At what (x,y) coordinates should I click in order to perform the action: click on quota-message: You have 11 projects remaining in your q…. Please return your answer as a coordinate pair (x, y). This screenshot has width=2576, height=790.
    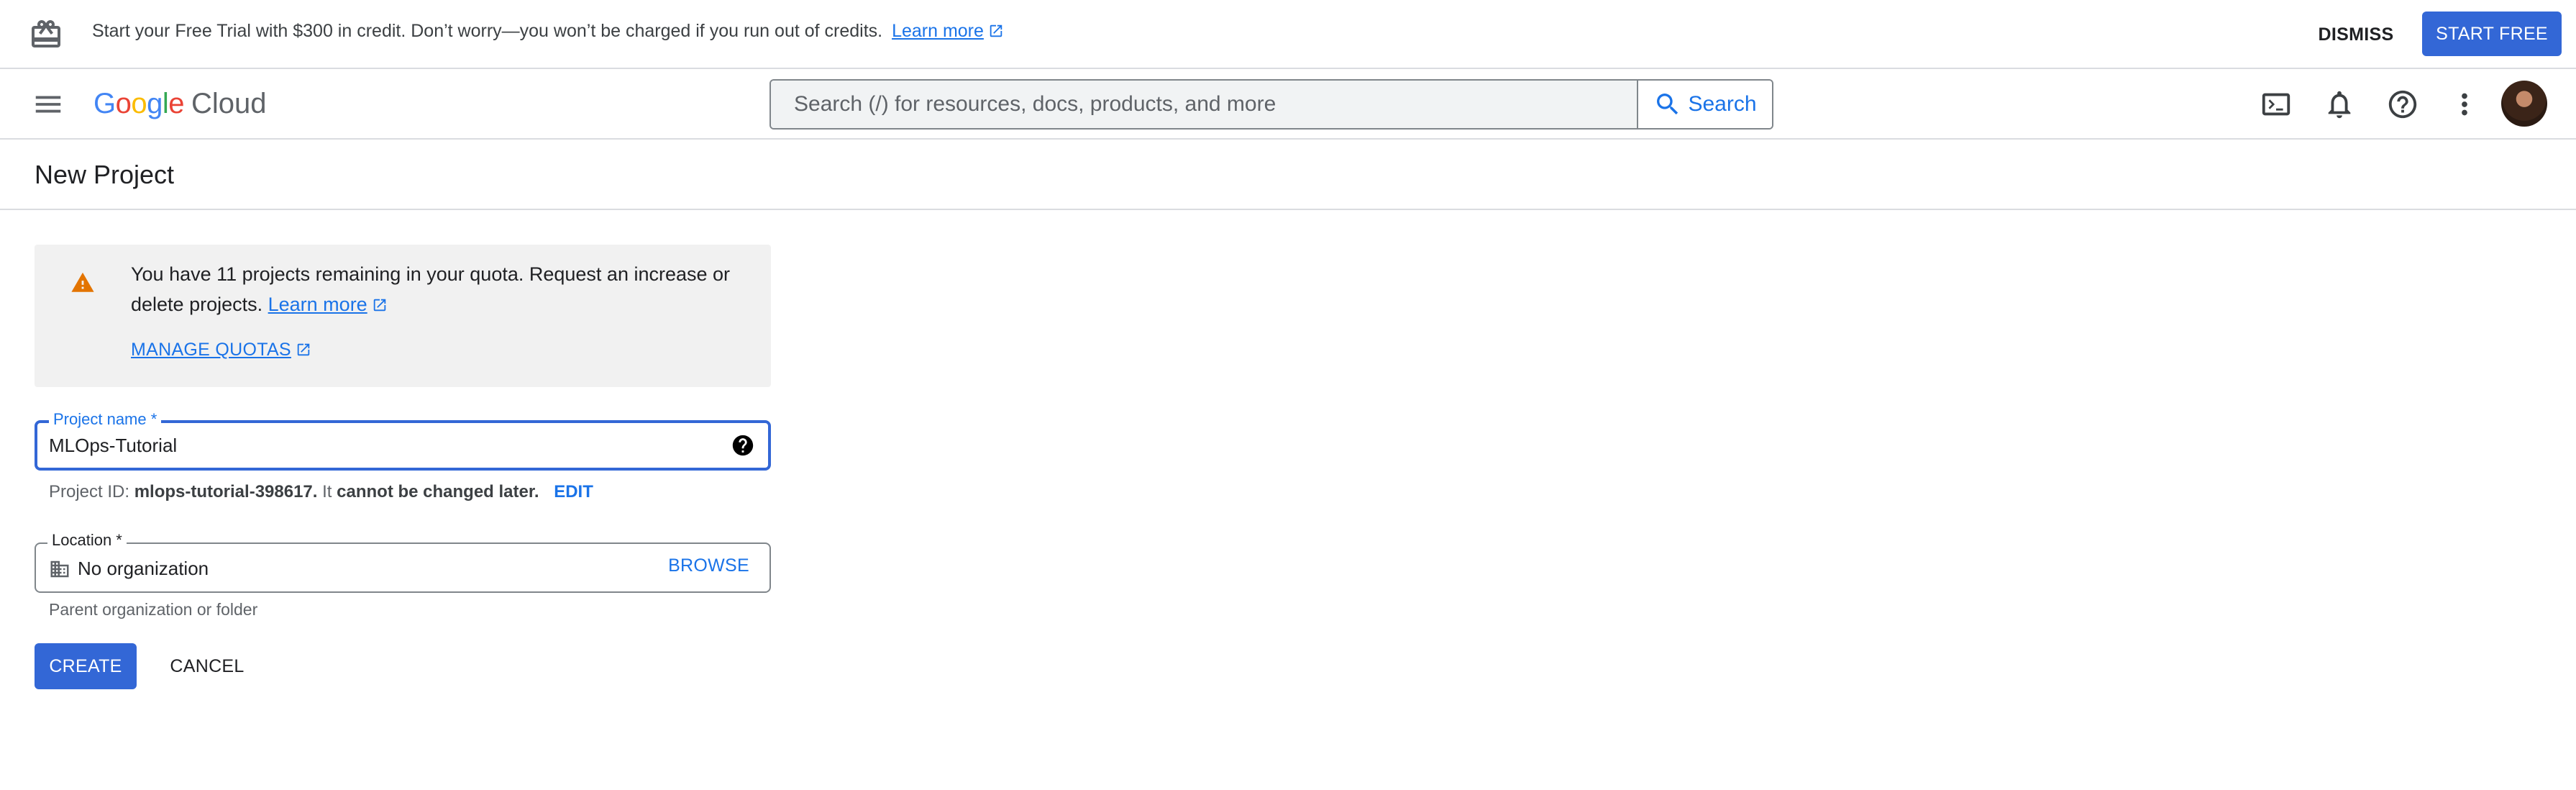
    Looking at the image, I should click on (440, 289).